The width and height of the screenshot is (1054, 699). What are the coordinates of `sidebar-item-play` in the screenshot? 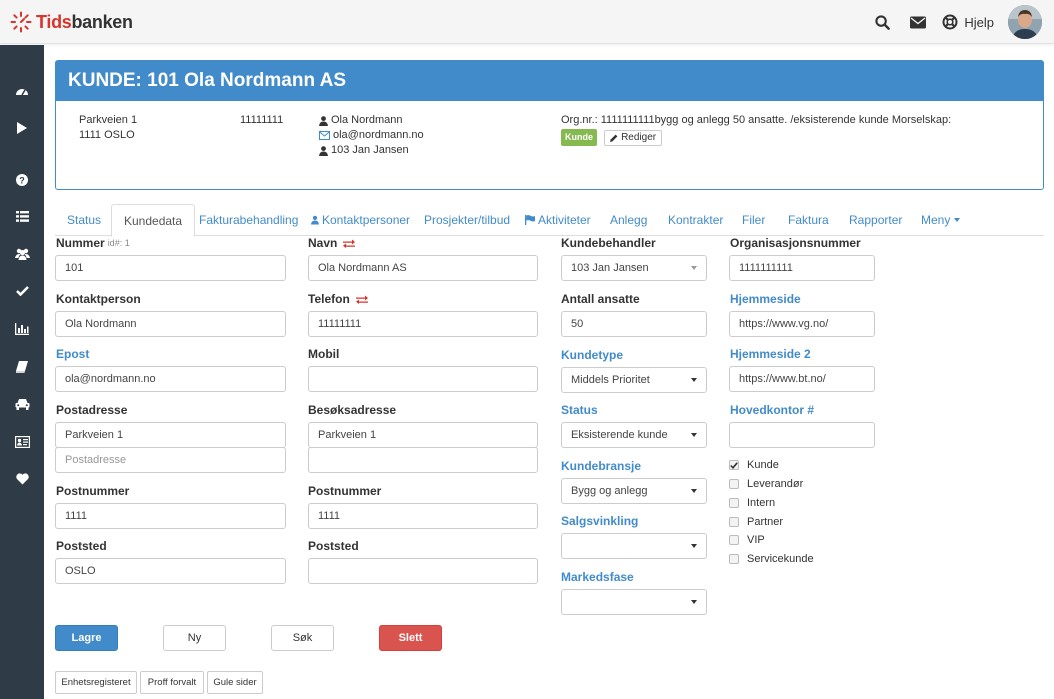 It's located at (22, 128).